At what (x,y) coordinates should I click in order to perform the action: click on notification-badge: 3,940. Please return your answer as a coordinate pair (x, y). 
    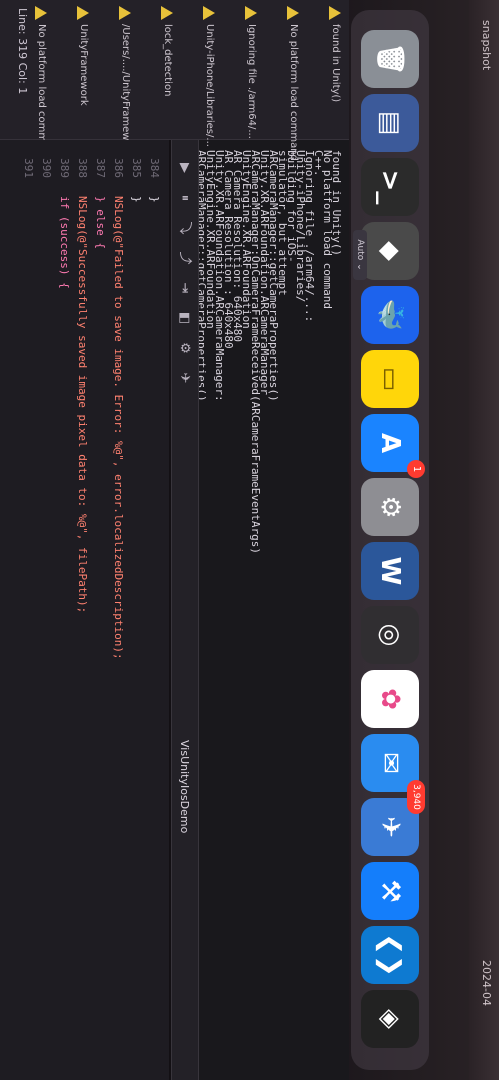
    Looking at the image, I should click on (416, 797).